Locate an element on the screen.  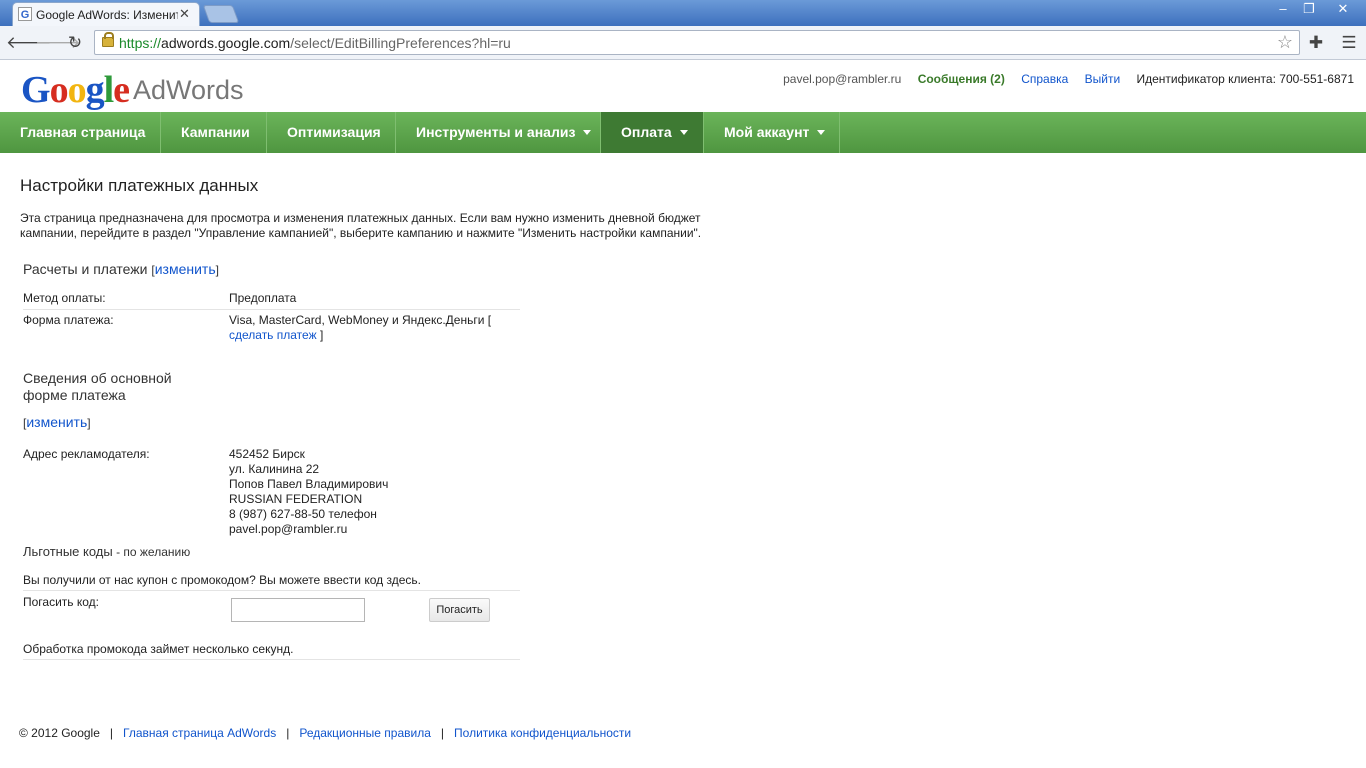
extensions-icon: ✚ is located at coordinates (1316, 43).